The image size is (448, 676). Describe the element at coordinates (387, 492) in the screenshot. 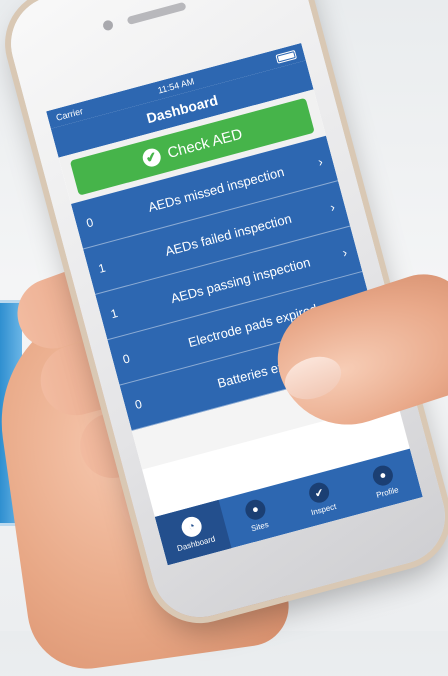

I see `tab-label: Profile` at that location.